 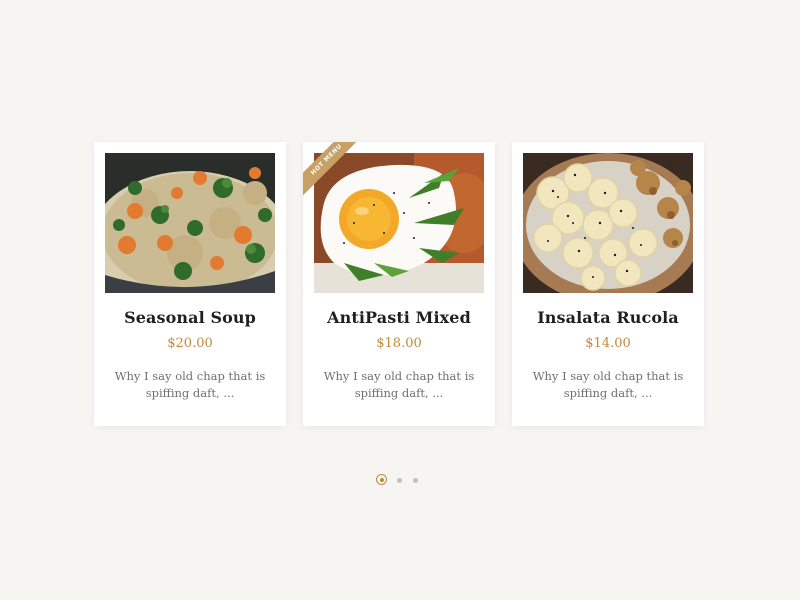 What do you see at coordinates (190, 343) in the screenshot?
I see `card-price: $20.00` at bounding box center [190, 343].